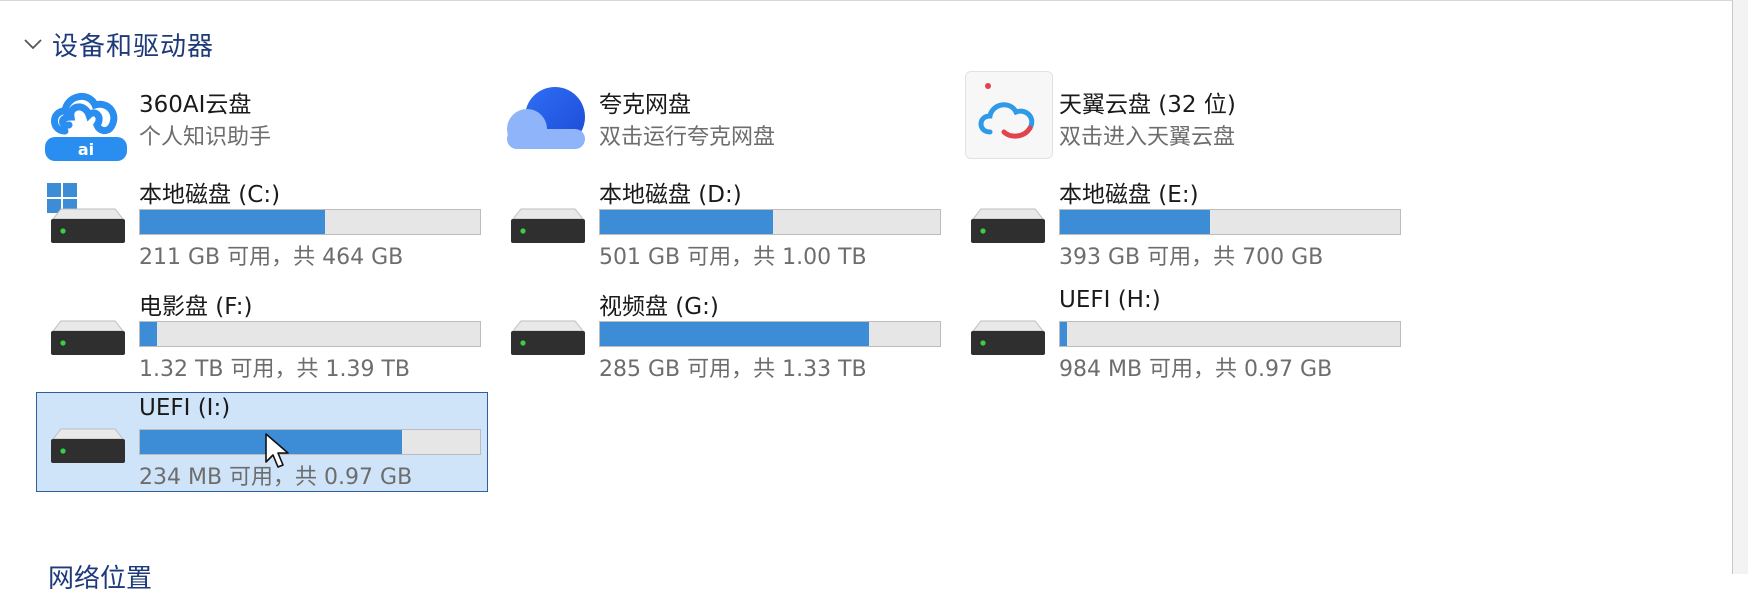 The height and width of the screenshot is (595, 1748). I want to click on drive-name: 本地磁盘 (C:), so click(210, 195).